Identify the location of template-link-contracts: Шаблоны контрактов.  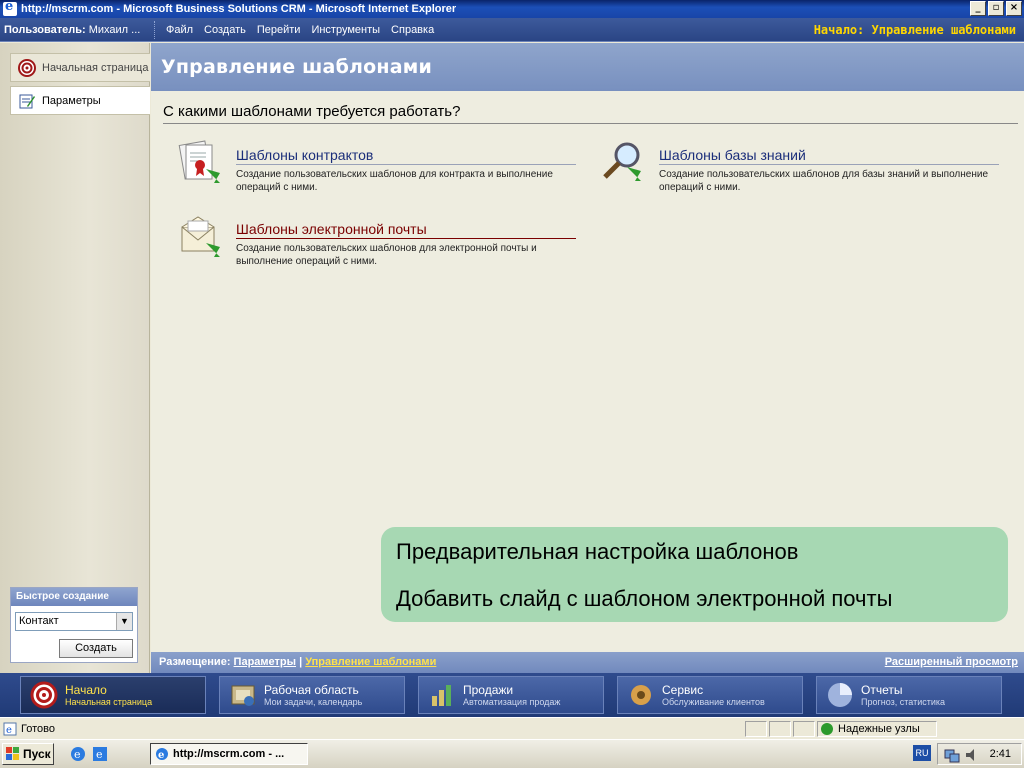
(406, 156).